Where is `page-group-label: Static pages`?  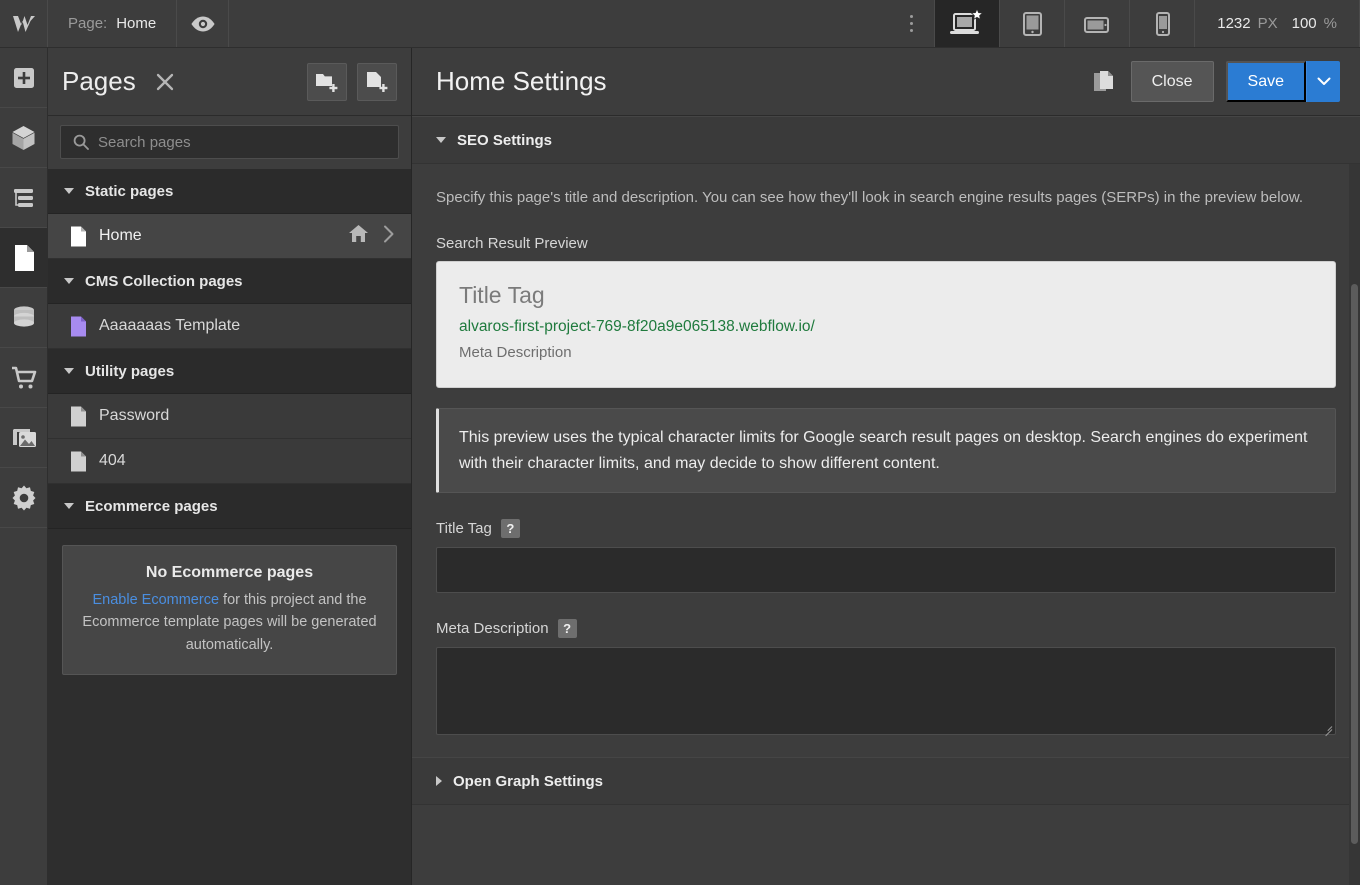
page-group-label: Static pages is located at coordinates (129, 191).